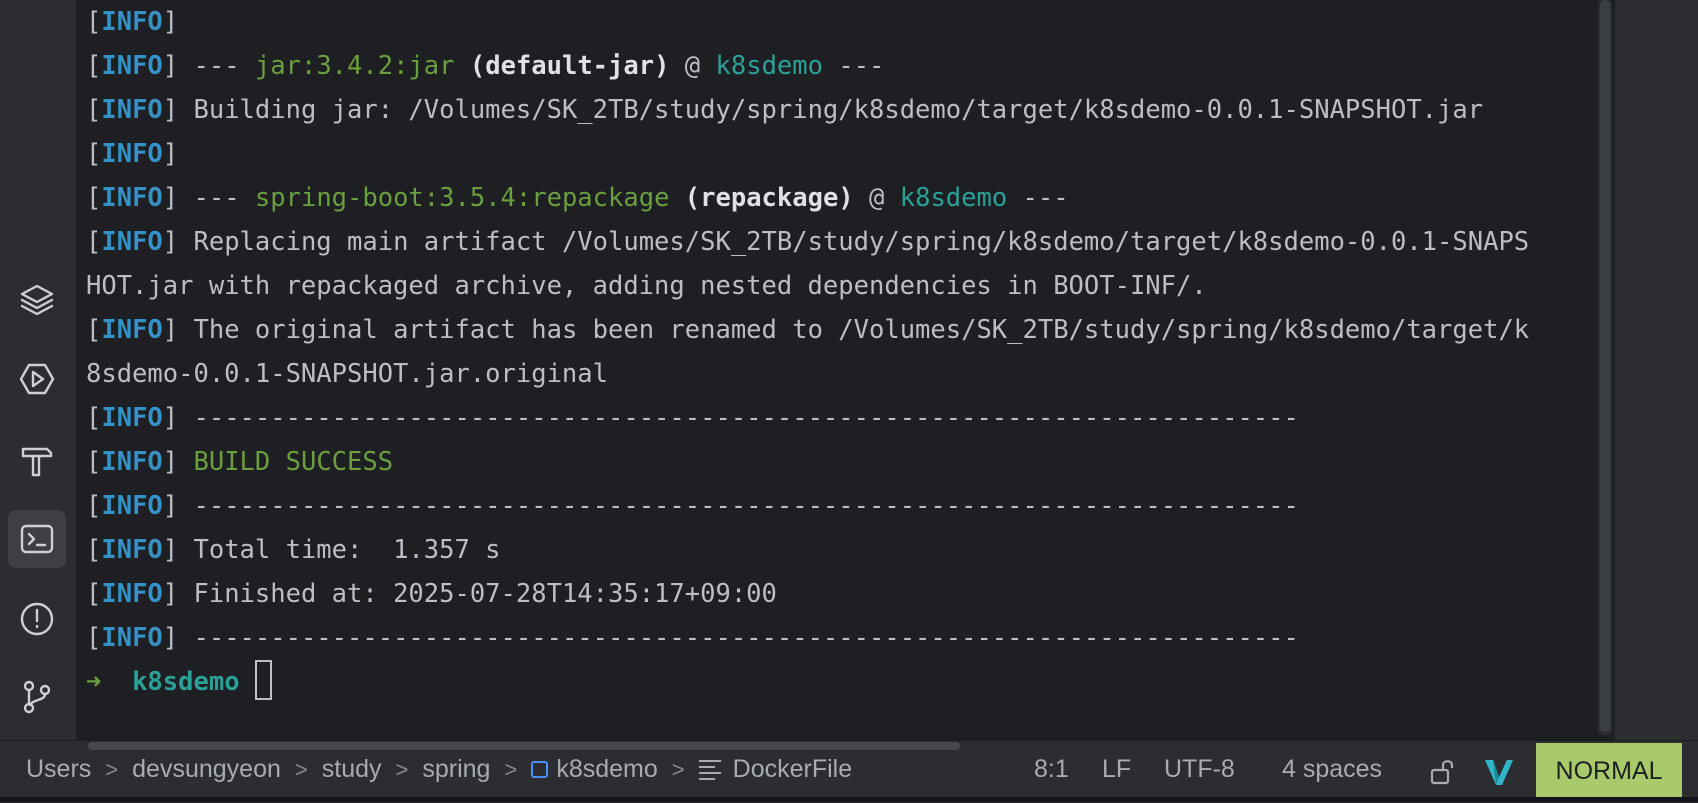 This screenshot has width=1698, height=803. I want to click on text-file-icon, so click(709, 770).